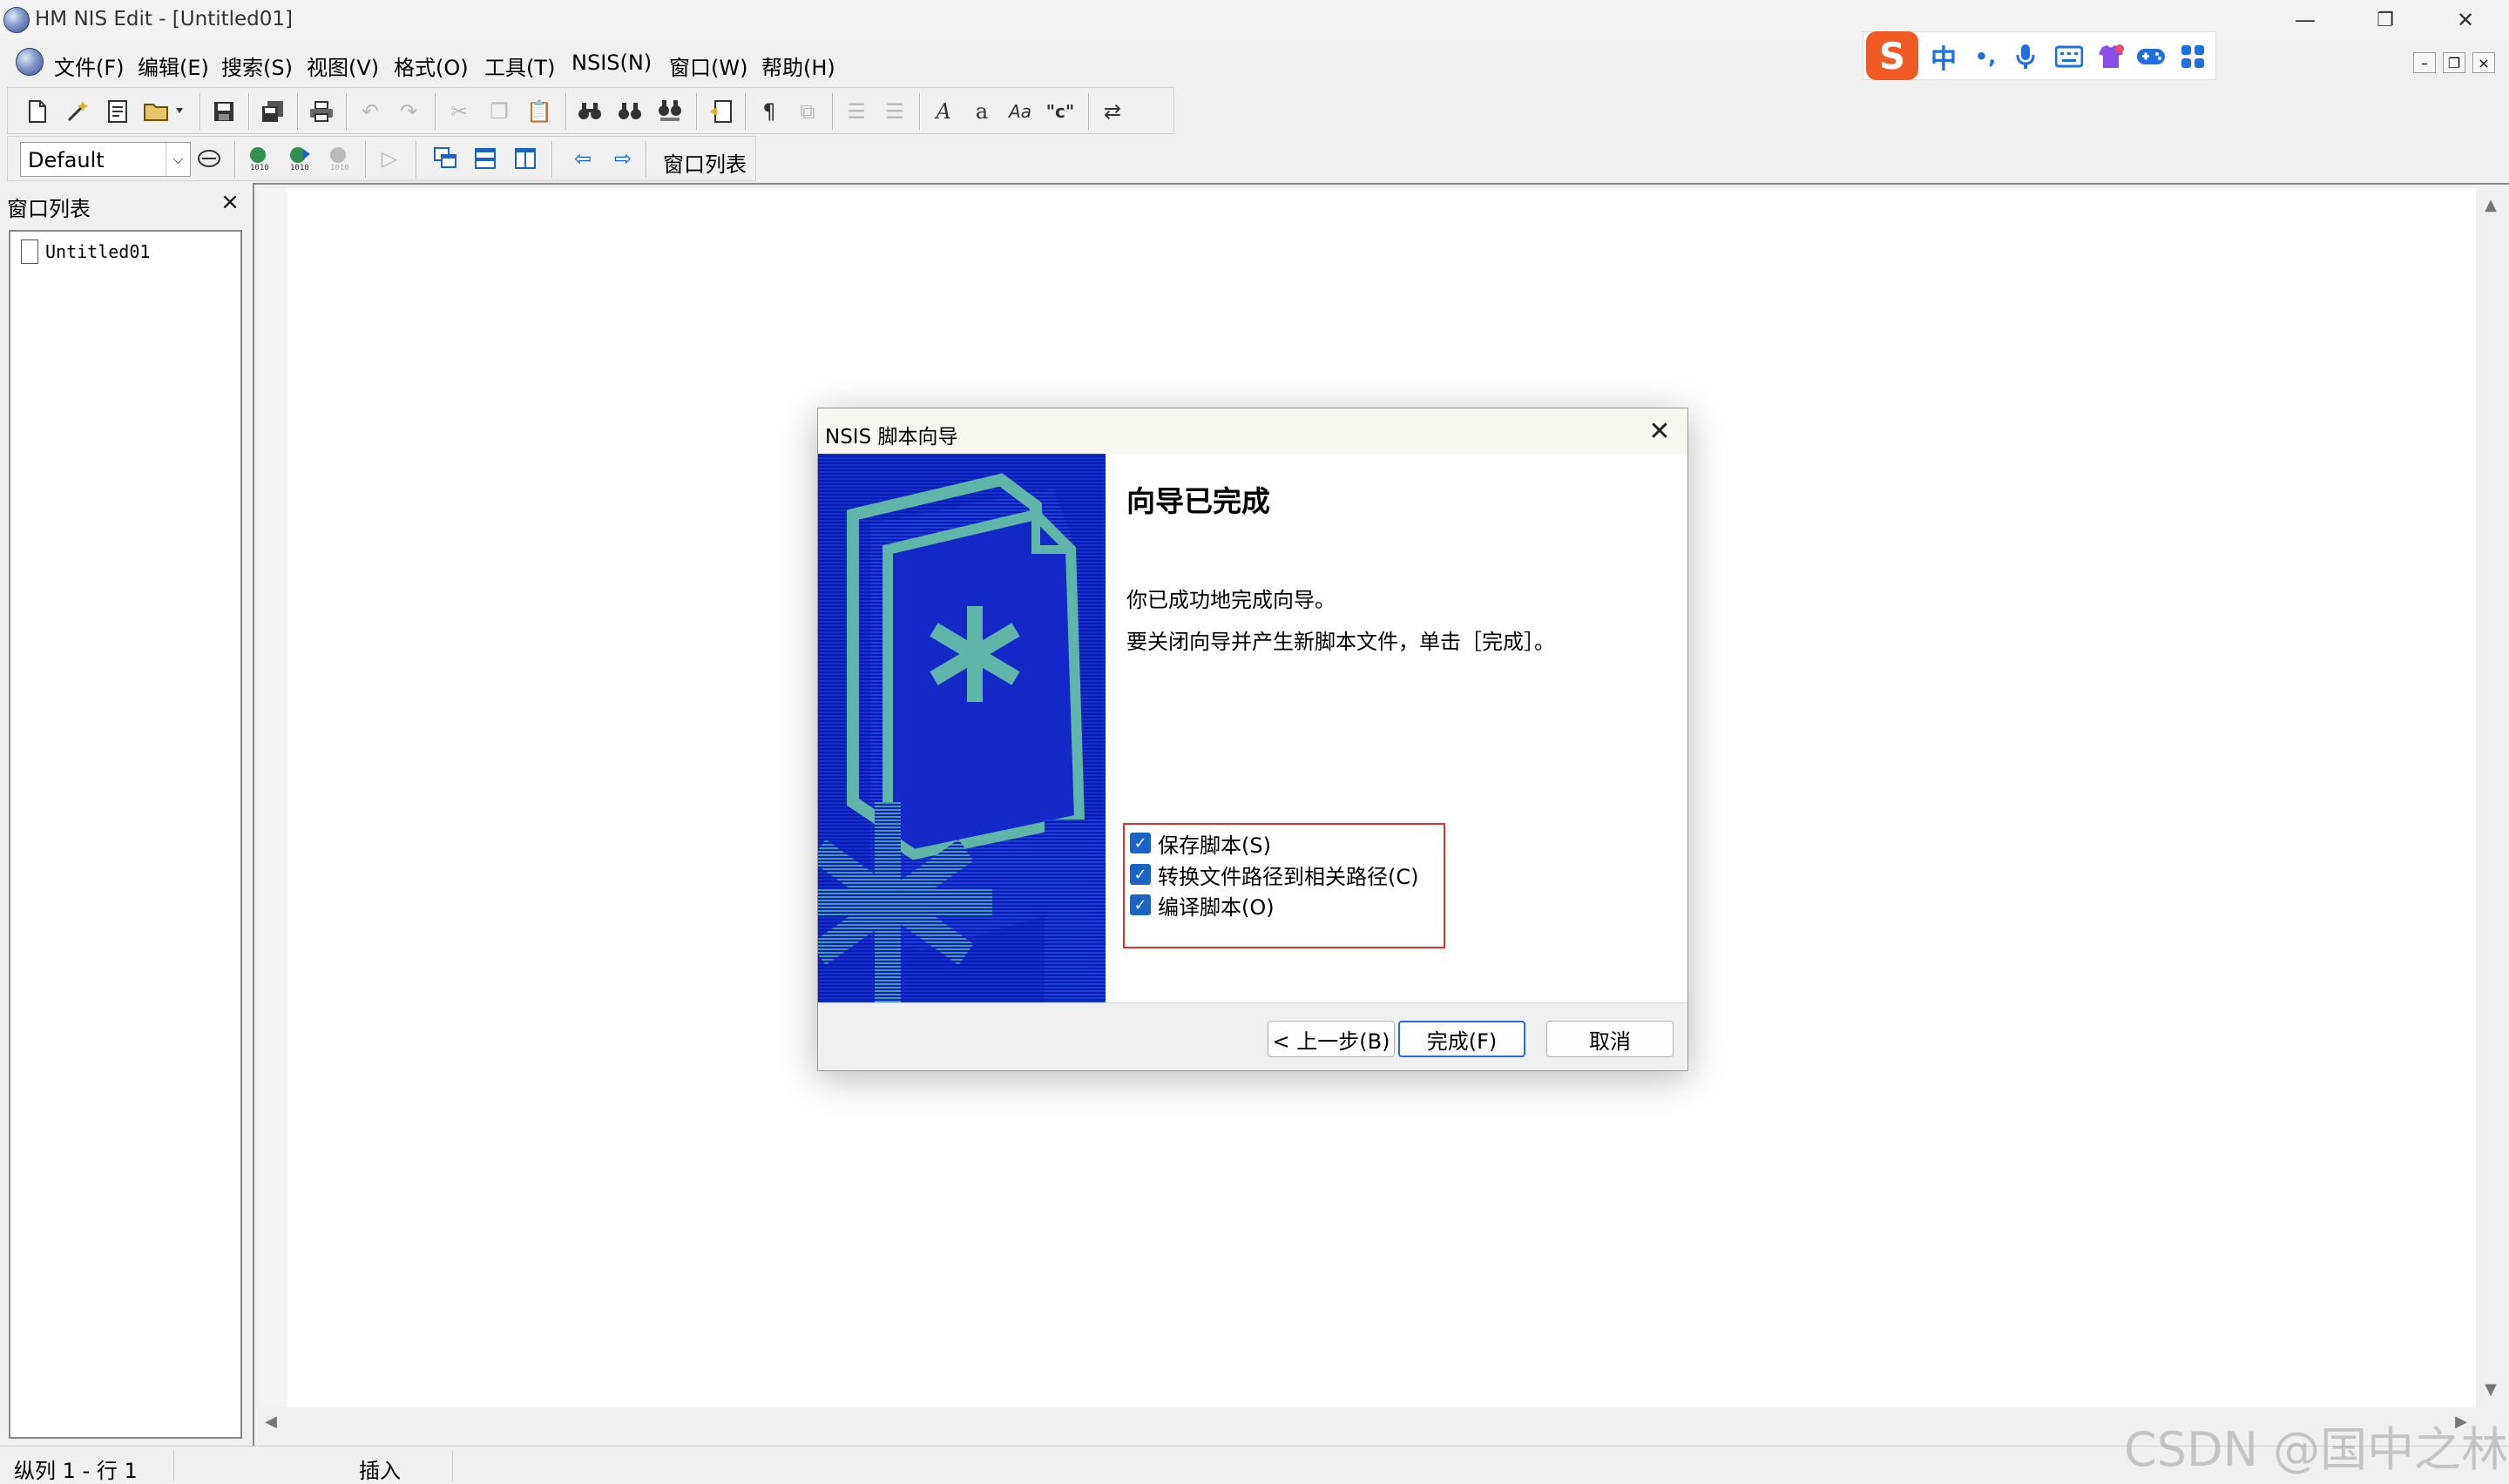 The width and height of the screenshot is (2509, 1484). I want to click on scroll-left-icon: ◀, so click(271, 1421).